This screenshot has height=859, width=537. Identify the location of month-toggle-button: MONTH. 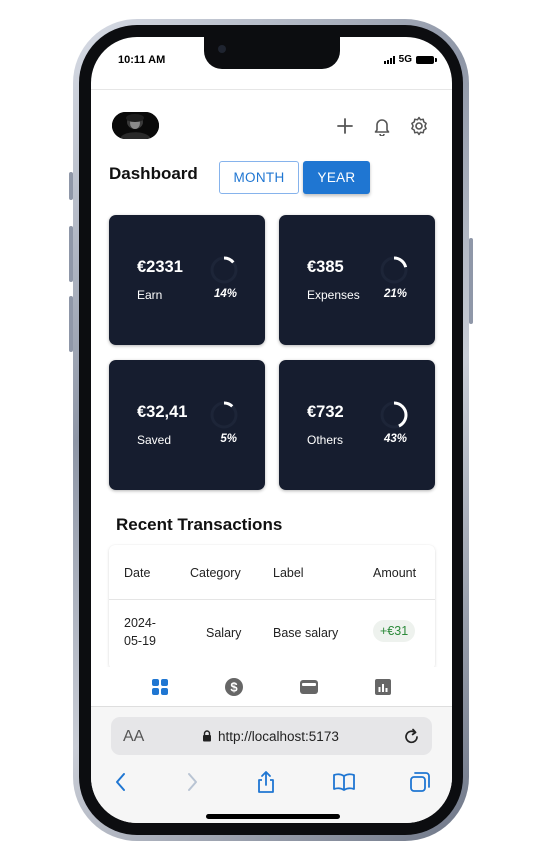
(259, 177).